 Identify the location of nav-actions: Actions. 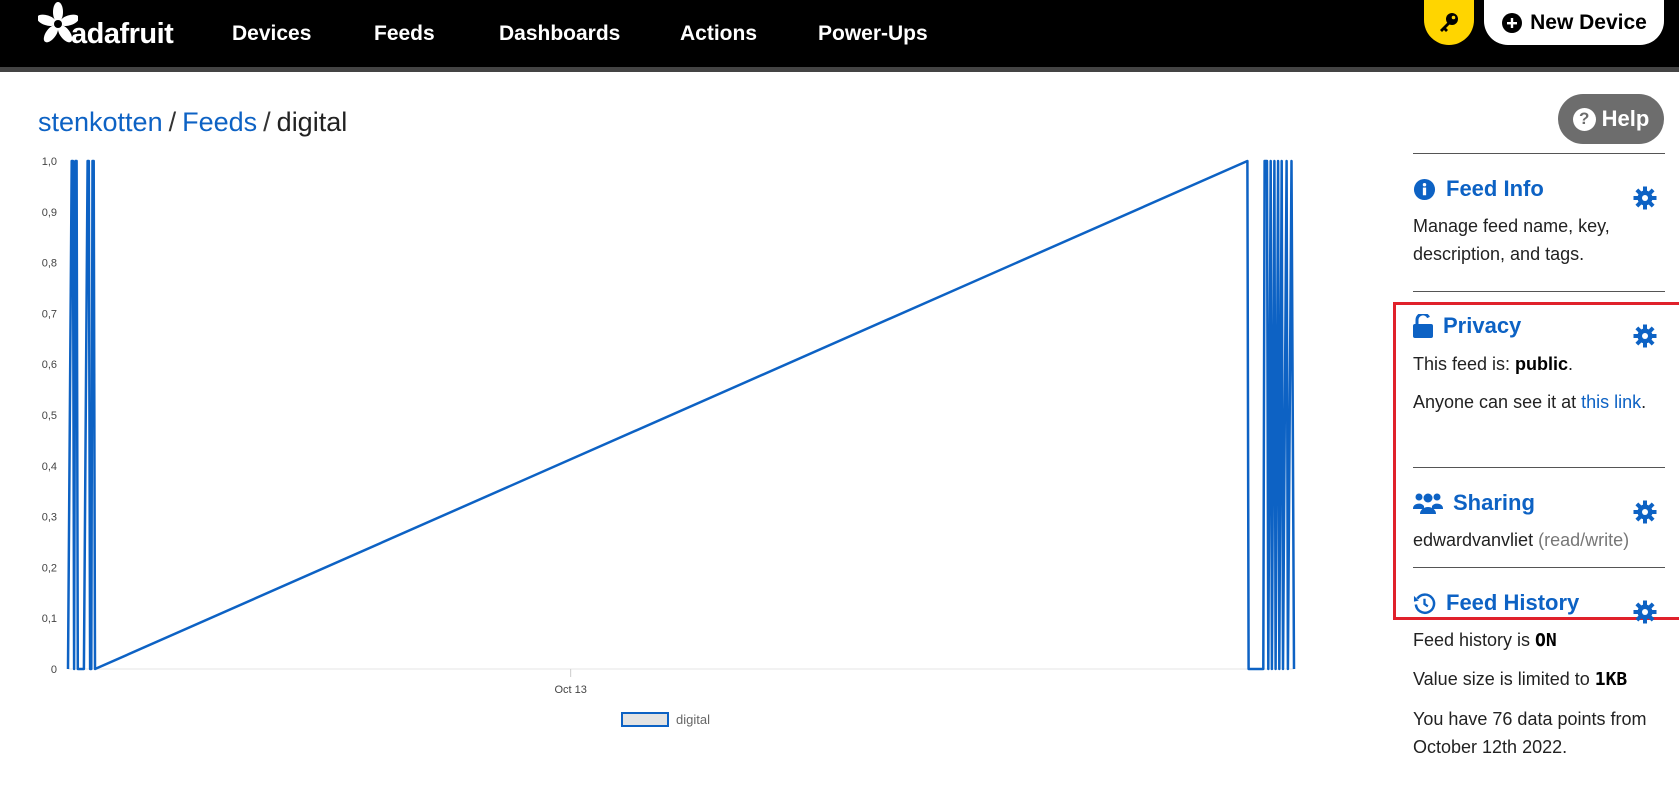
(718, 34).